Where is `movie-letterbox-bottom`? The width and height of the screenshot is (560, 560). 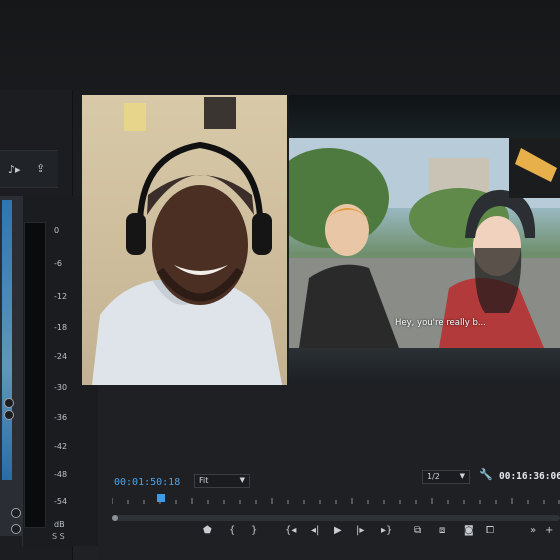 movie-letterbox-bottom is located at coordinates (424, 365).